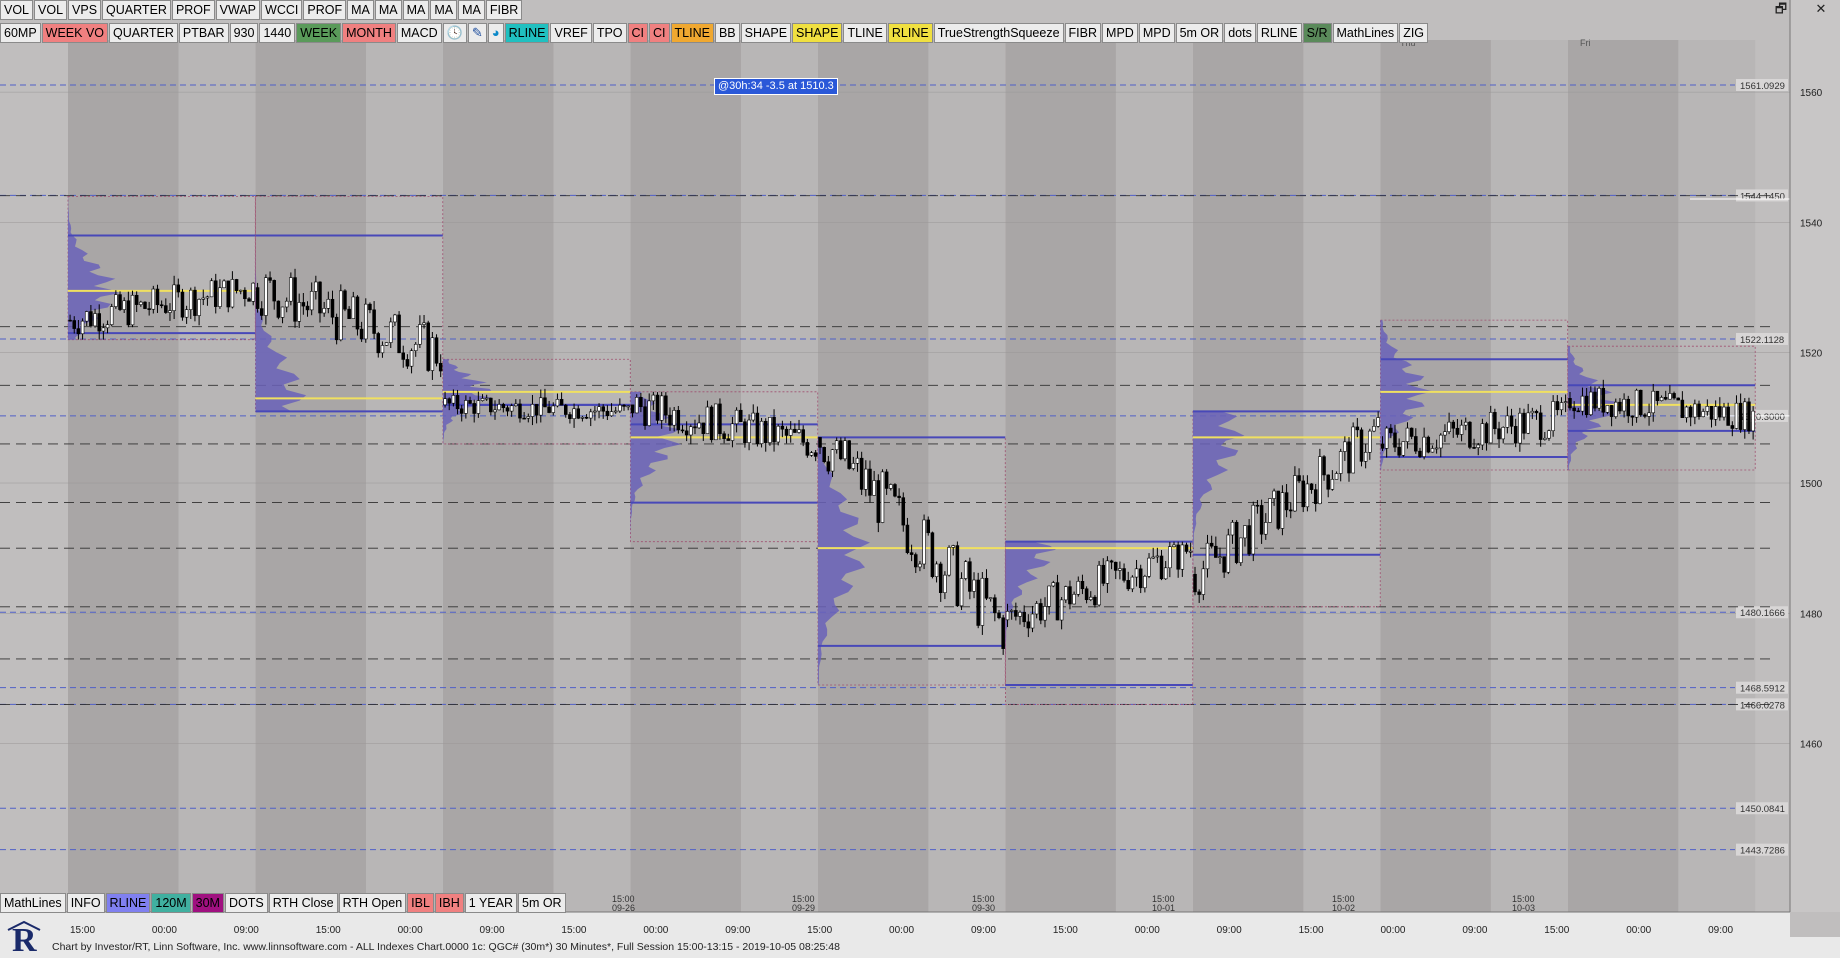 The width and height of the screenshot is (1840, 958). What do you see at coordinates (85, 903) in the screenshot?
I see `bottom-info-button: INFO` at bounding box center [85, 903].